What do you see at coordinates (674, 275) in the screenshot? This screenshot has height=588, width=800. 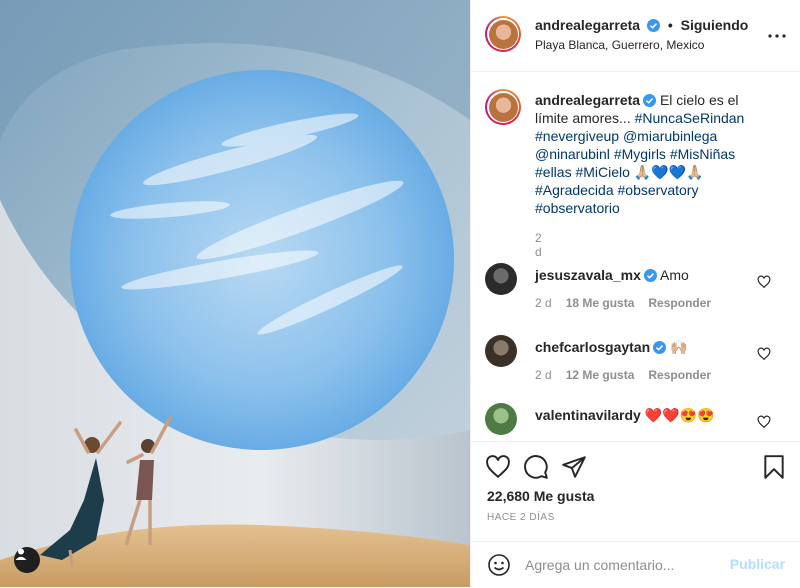 I see `comment-body: Amo` at bounding box center [674, 275].